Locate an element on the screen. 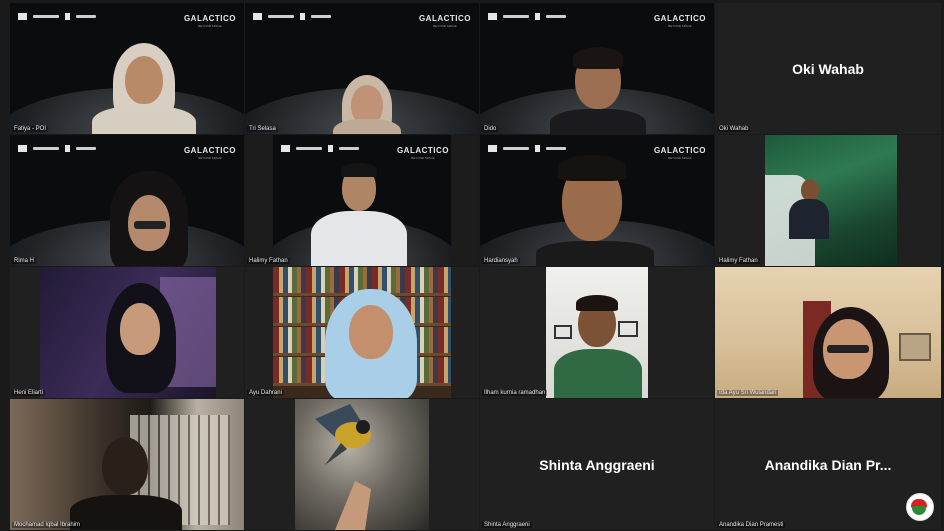 Image resolution: width=944 pixels, height=531 pixels. organization-logo-icon is located at coordinates (920, 507).